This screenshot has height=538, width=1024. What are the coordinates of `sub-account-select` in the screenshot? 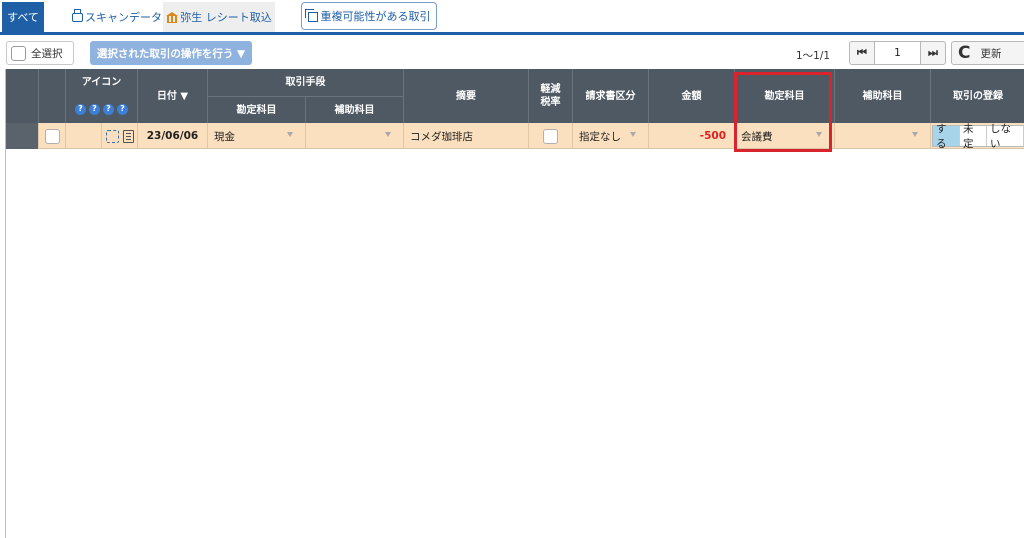 It's located at (883, 136).